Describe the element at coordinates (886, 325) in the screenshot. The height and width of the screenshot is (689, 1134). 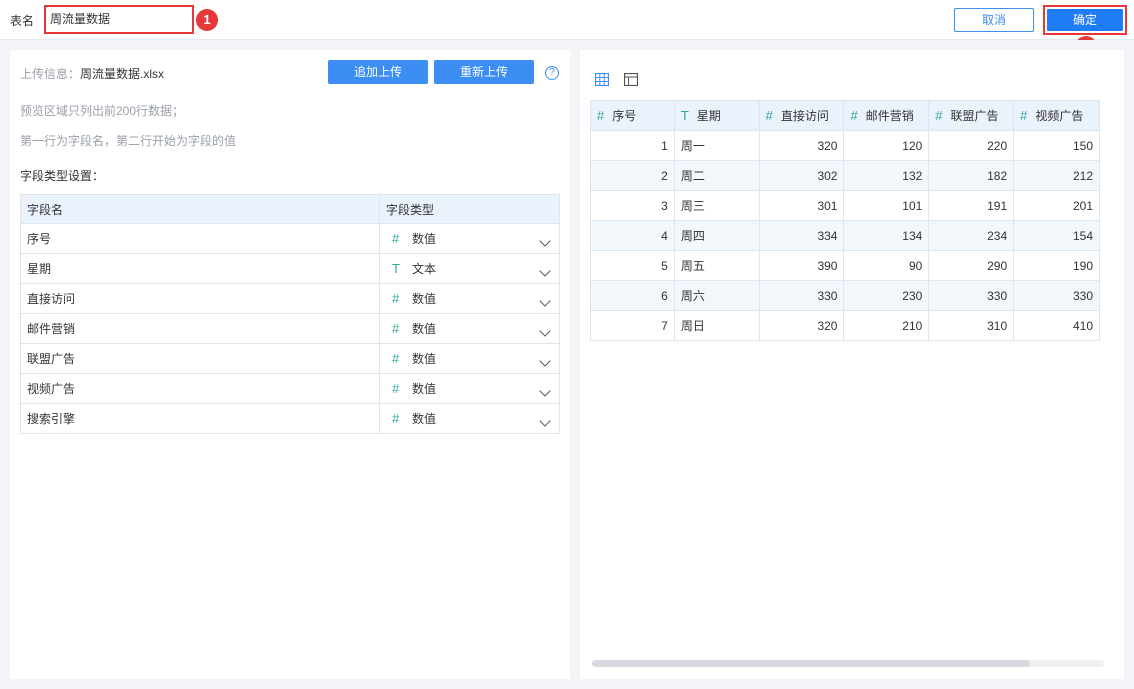
I see `table-cell: 210` at that location.